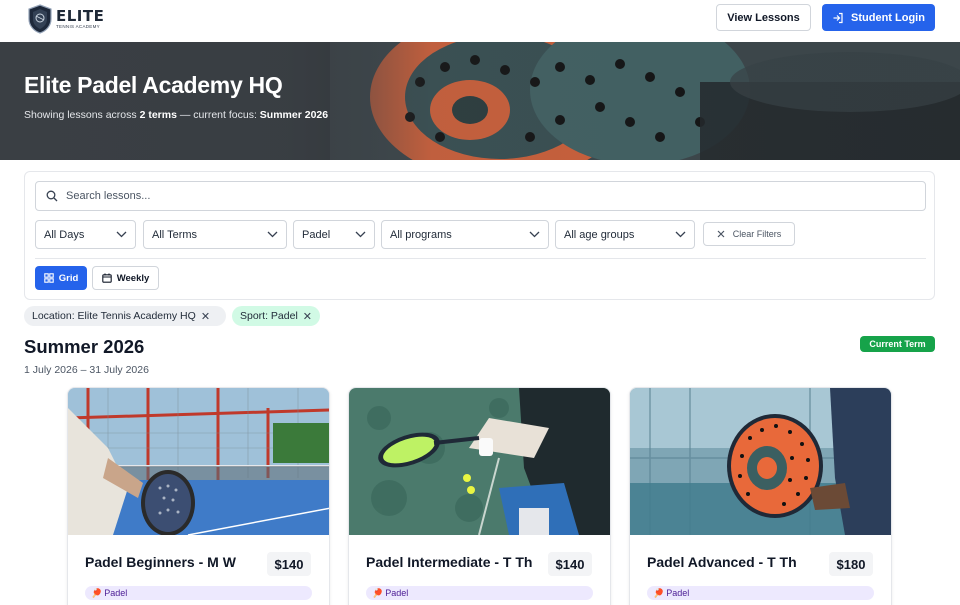 The image size is (960, 605). Describe the element at coordinates (749, 234) in the screenshot. I see `clear-filters-button: Clear Filters` at that location.